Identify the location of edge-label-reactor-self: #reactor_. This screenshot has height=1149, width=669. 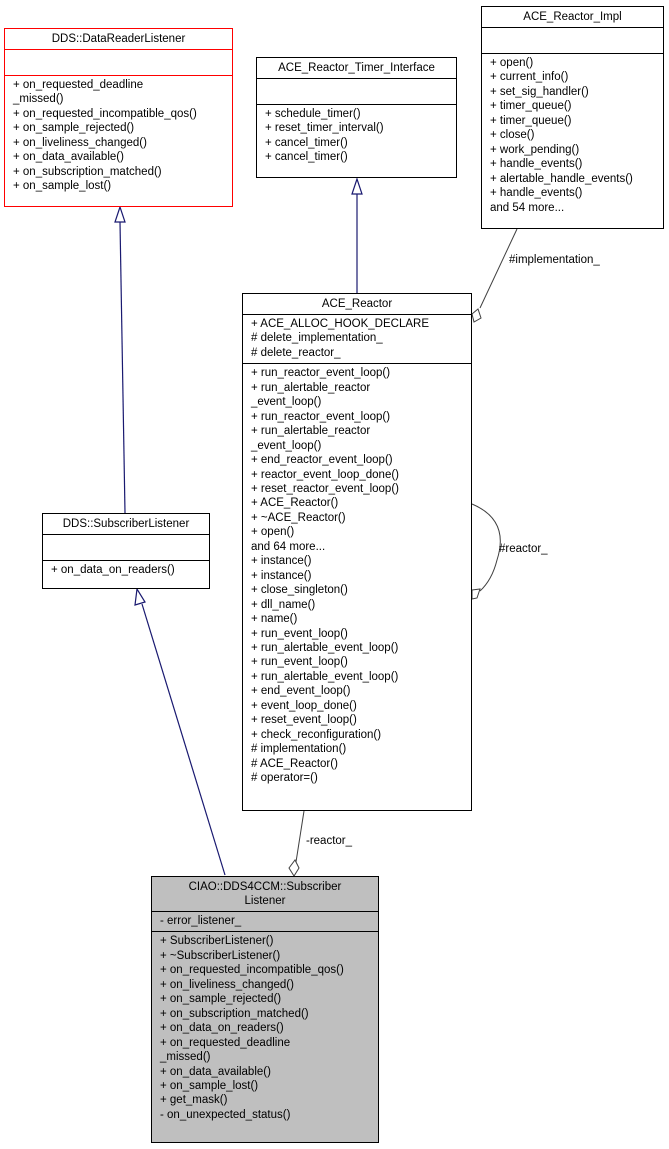
(523, 549).